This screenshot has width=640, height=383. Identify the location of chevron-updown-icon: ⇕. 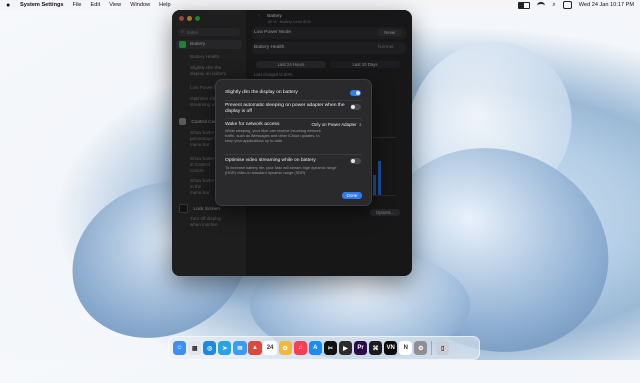
(360, 124).